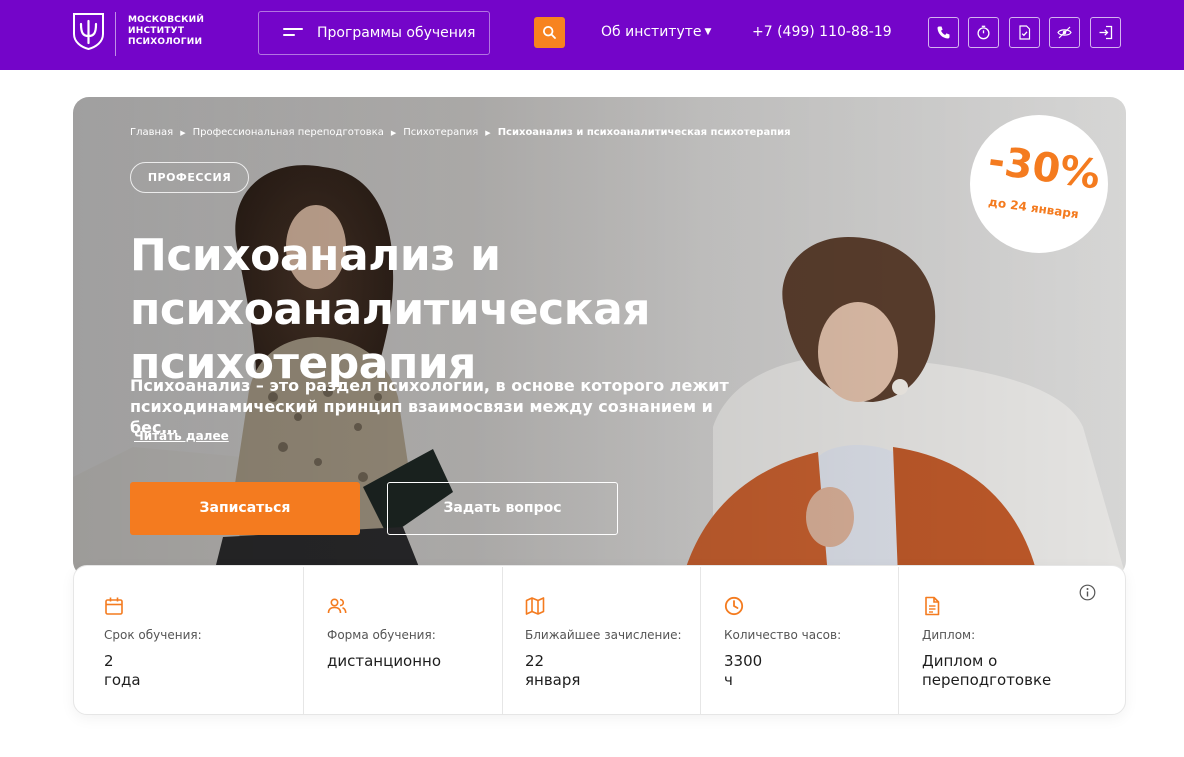 This screenshot has width=1184, height=757. I want to click on call-button, so click(943, 32).